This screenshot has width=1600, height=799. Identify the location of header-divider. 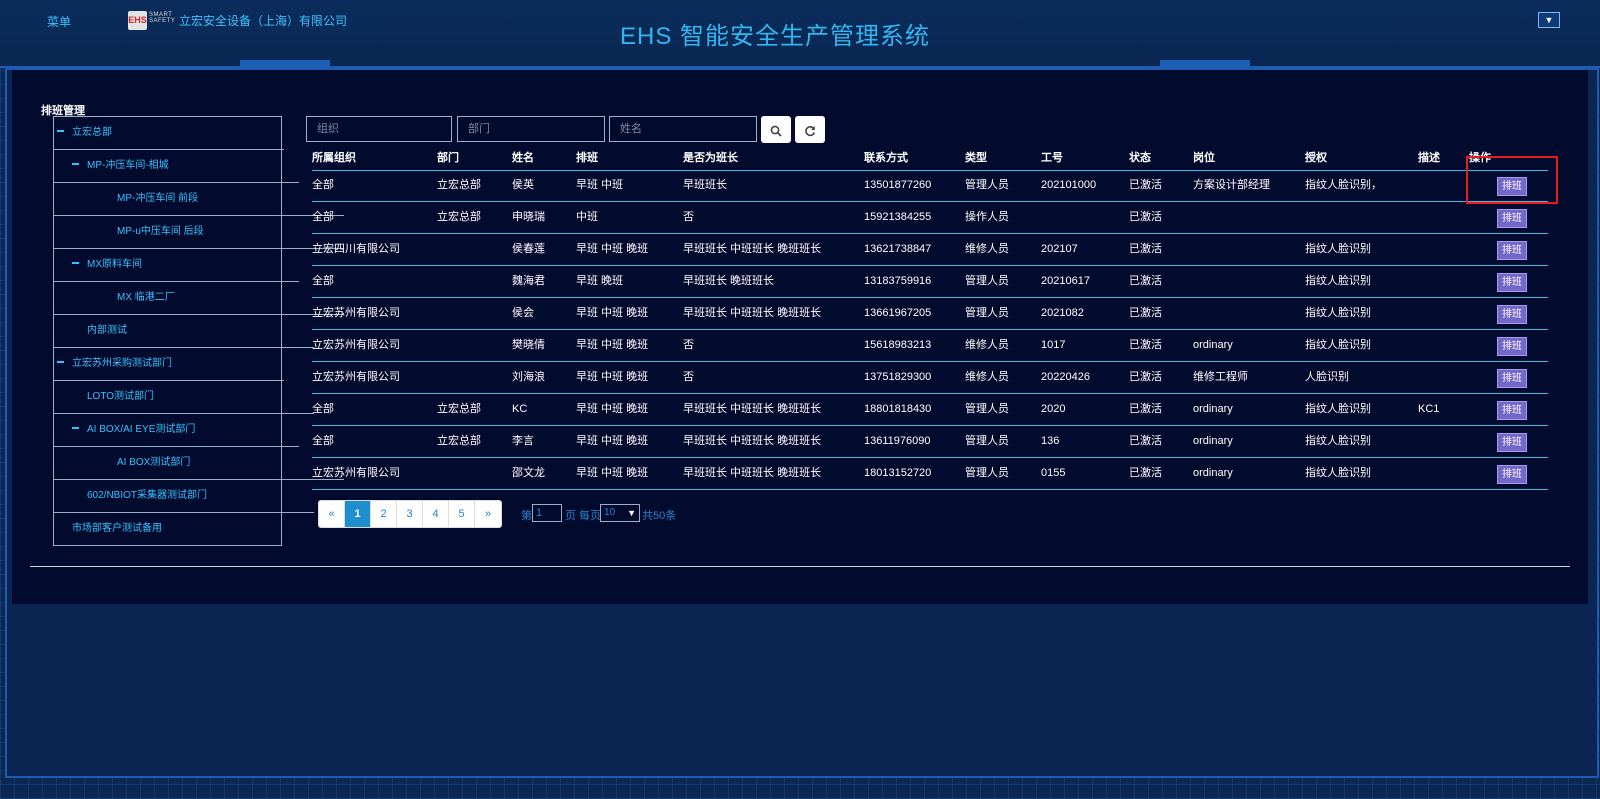
(930, 155).